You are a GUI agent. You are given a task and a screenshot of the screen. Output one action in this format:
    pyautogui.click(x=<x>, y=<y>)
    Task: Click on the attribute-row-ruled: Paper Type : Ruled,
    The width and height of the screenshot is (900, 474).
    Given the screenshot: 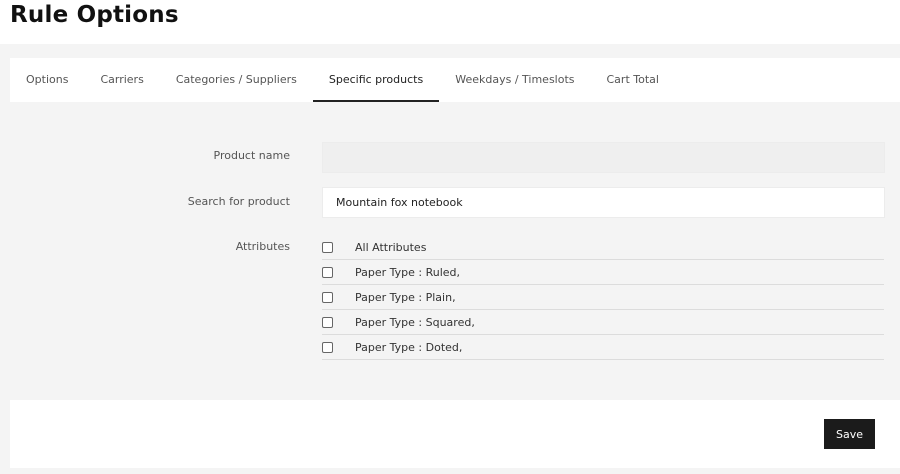 What is the action you would take?
    pyautogui.click(x=603, y=272)
    